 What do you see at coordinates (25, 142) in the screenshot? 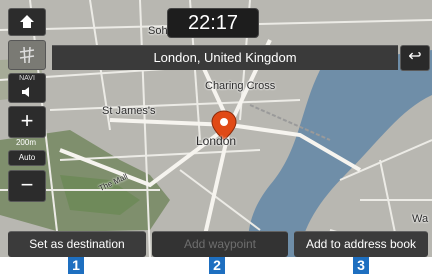
I see `scale-label: 200m` at bounding box center [25, 142].